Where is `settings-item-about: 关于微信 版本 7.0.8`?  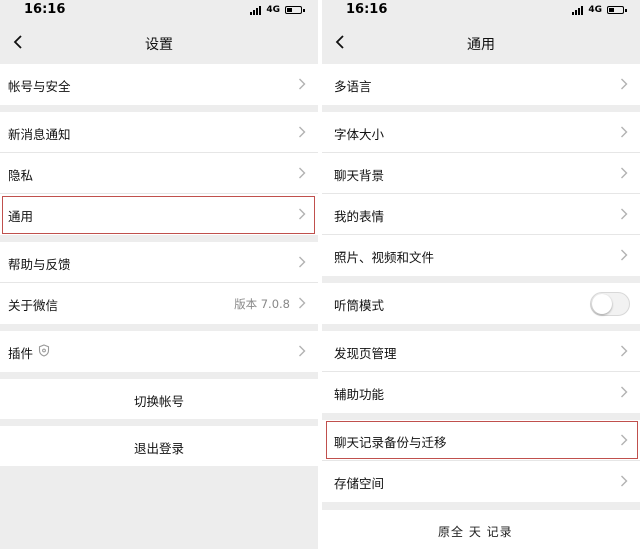
settings-item-about: 关于微信 版本 7.0.8 is located at coordinates (159, 303).